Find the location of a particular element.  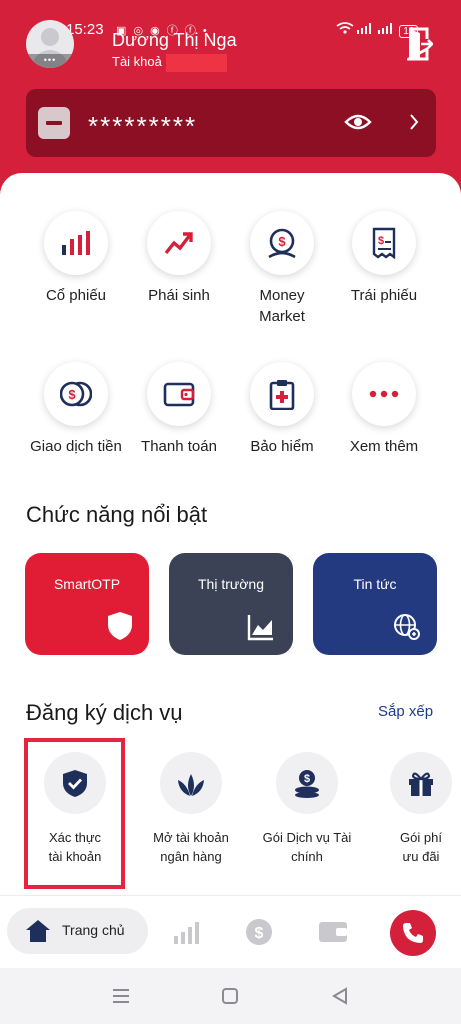

featured-card-label: Tin tức is located at coordinates (375, 584).